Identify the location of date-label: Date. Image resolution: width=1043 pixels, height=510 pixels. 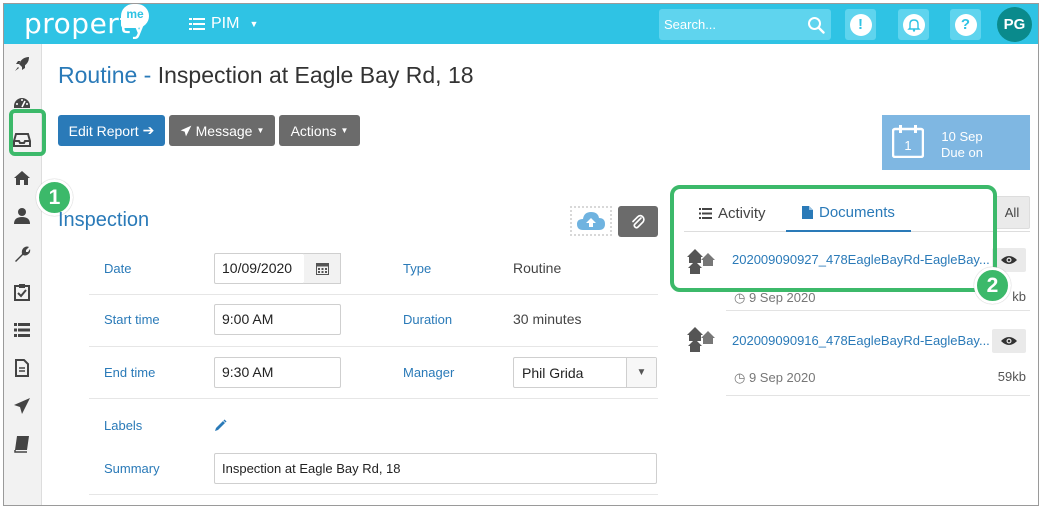
(118, 268).